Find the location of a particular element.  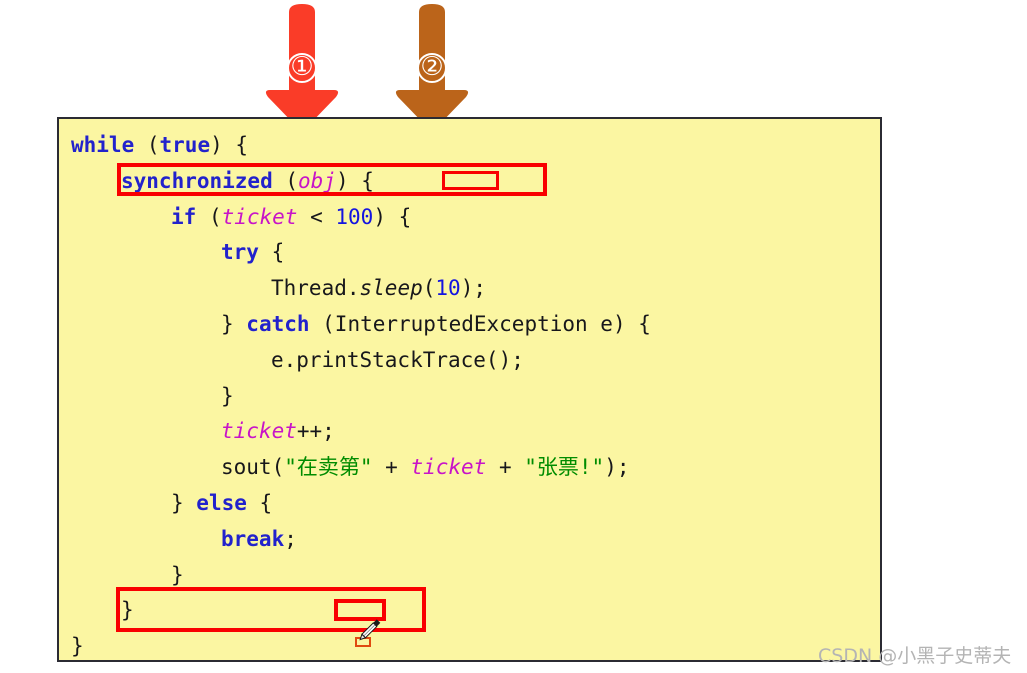

code-token: else is located at coordinates (221, 503).